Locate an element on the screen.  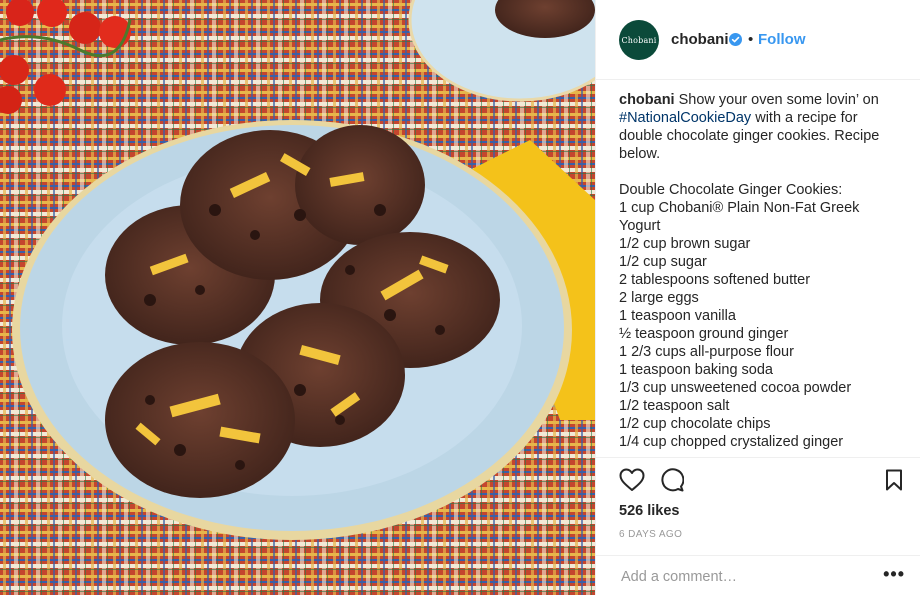
ingredient-line: 1 teaspoon vanilla is located at coordinates (677, 316).